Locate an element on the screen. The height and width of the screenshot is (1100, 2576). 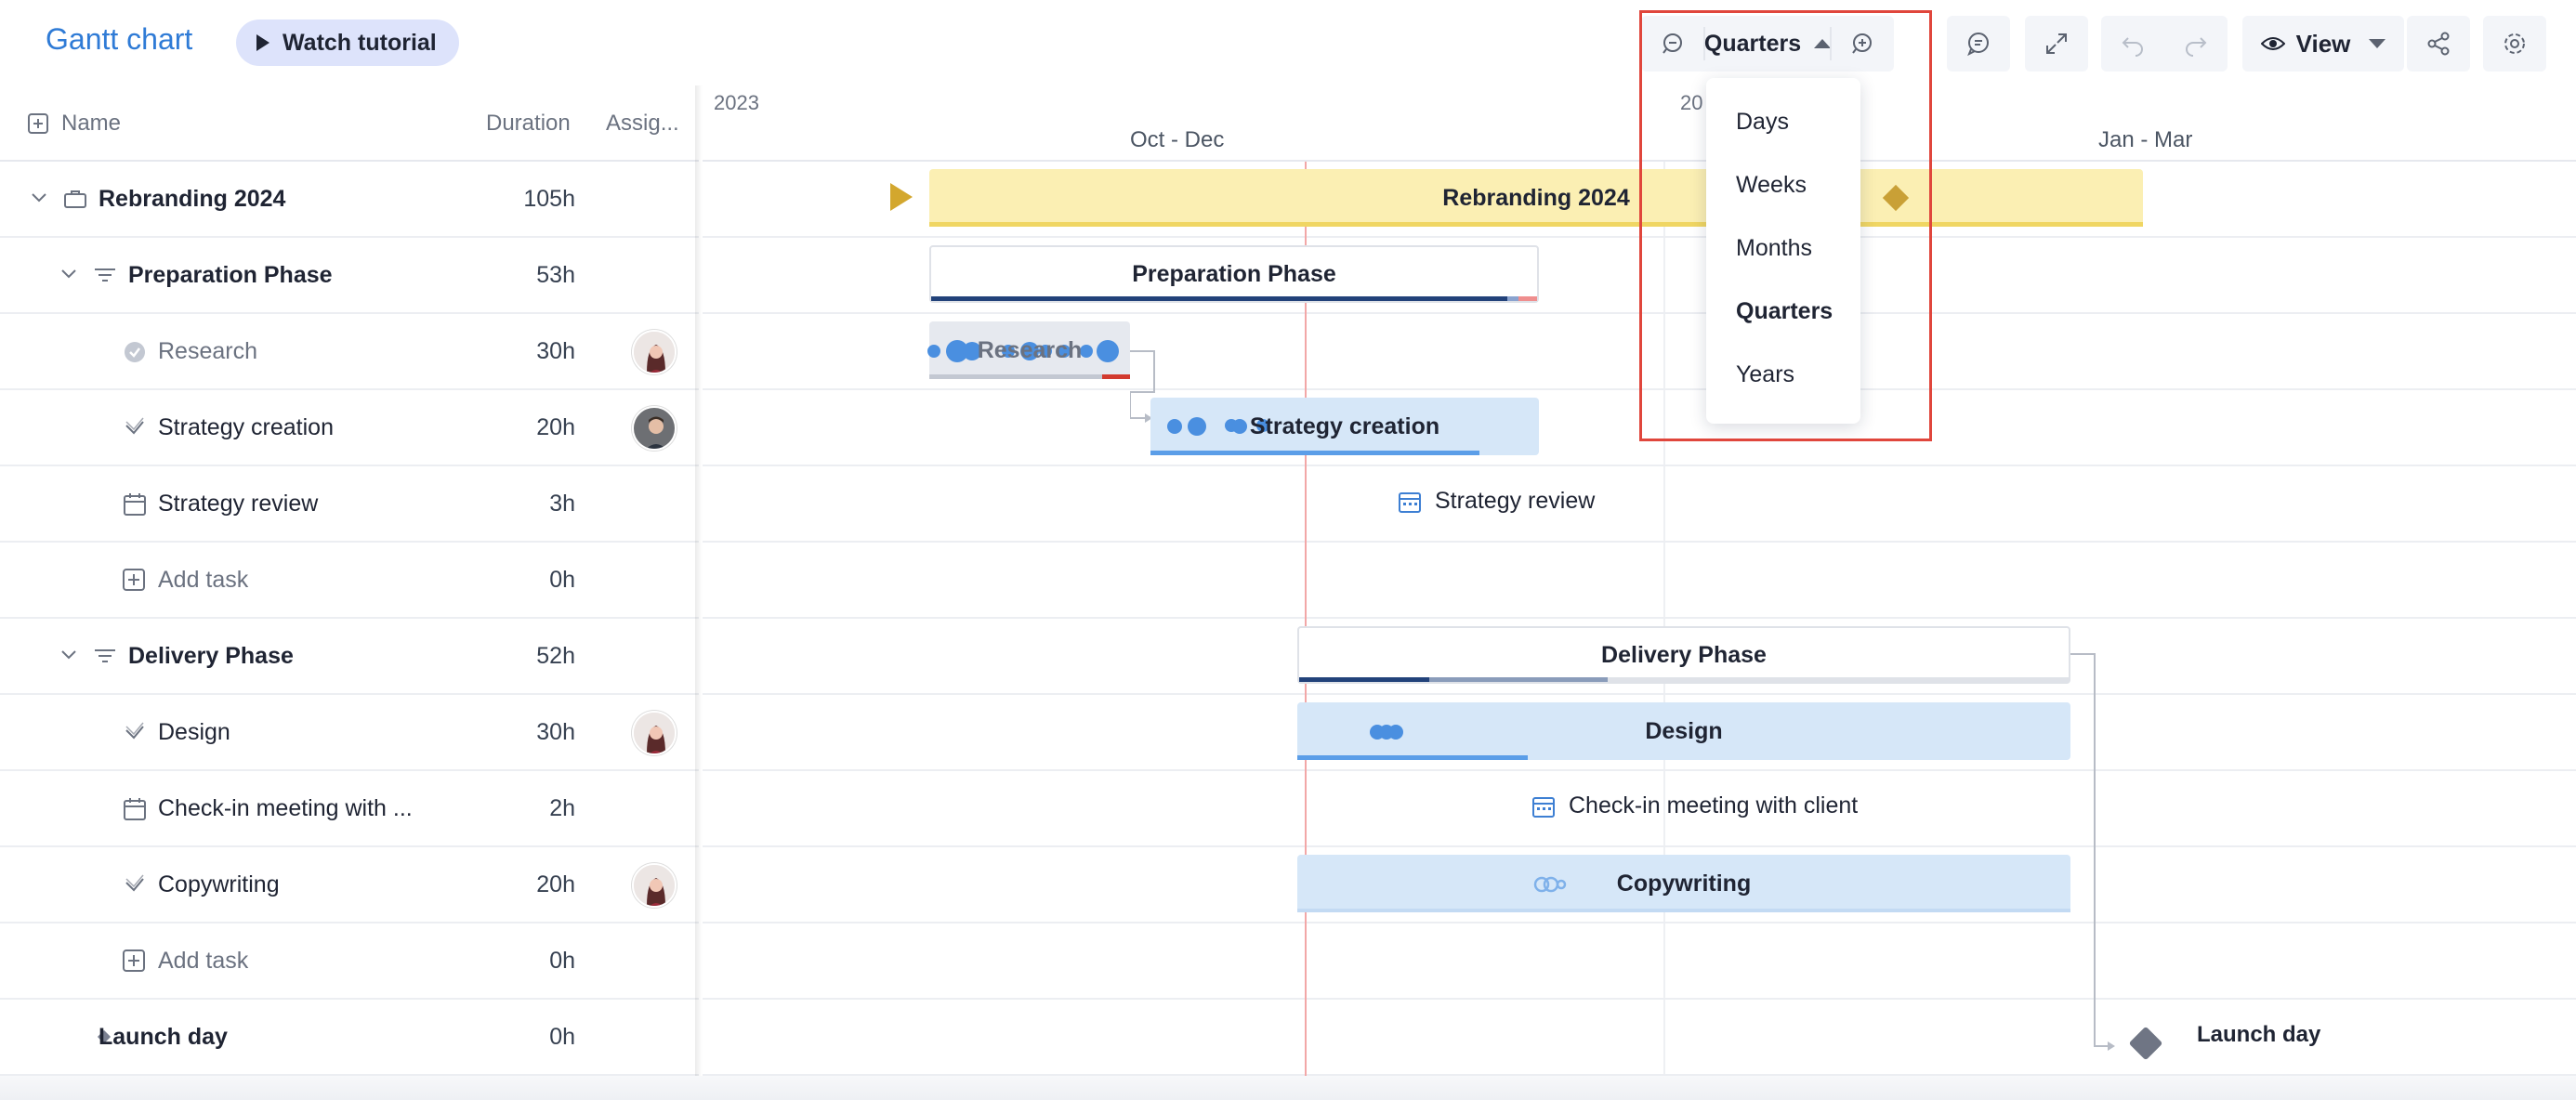
grid-row-strategy-creation: Strategy creation 20h is located at coordinates (349, 428).